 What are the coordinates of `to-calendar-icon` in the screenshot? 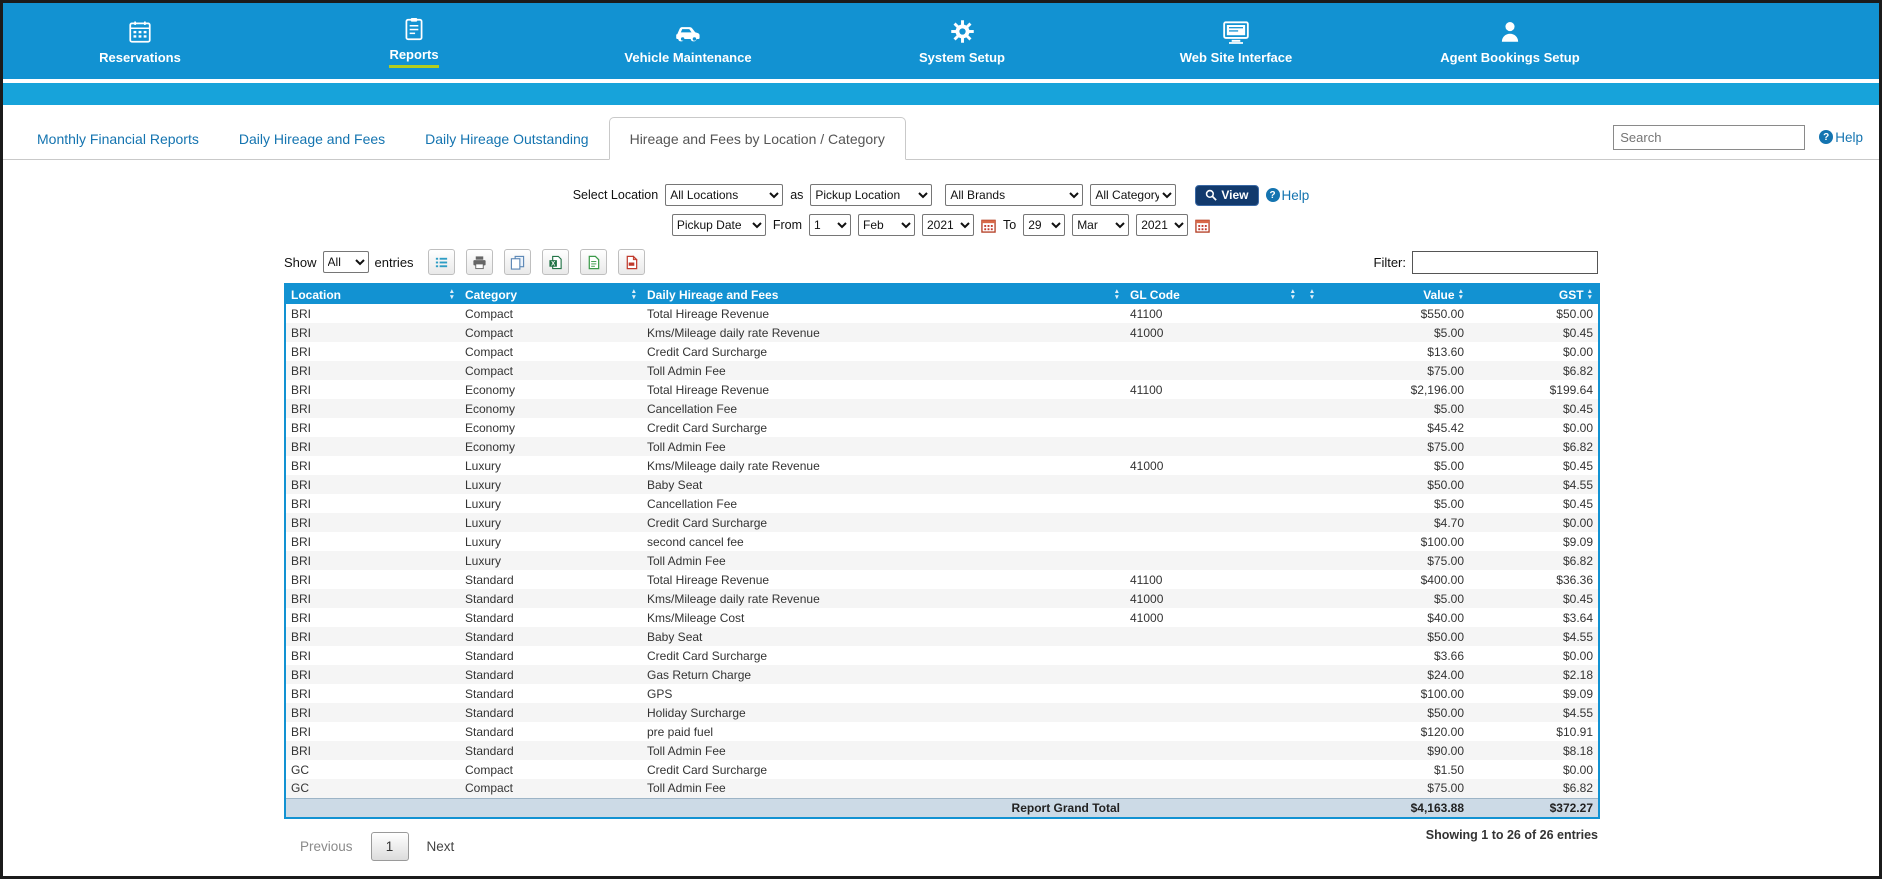 It's located at (1202, 225).